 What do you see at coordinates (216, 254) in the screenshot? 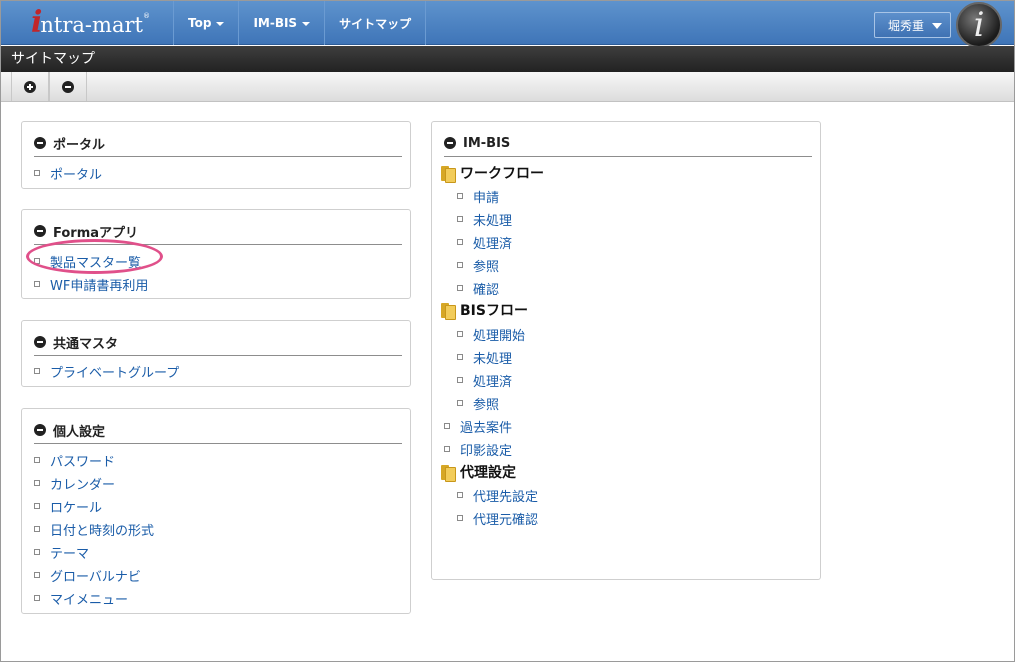
I see `panel-forma: Formaアプリ 製品マスター覧 WF申請書再利用` at bounding box center [216, 254].